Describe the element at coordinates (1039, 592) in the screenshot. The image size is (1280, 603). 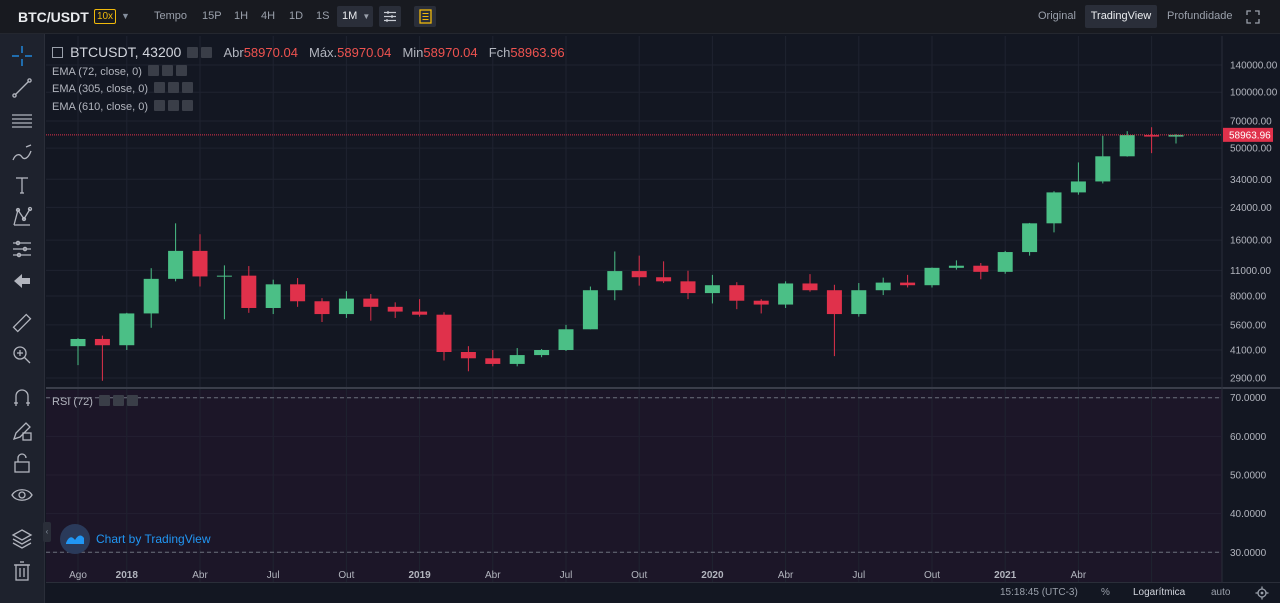
I see `clock-readout: 15:18:45 (UTC-3)` at that location.